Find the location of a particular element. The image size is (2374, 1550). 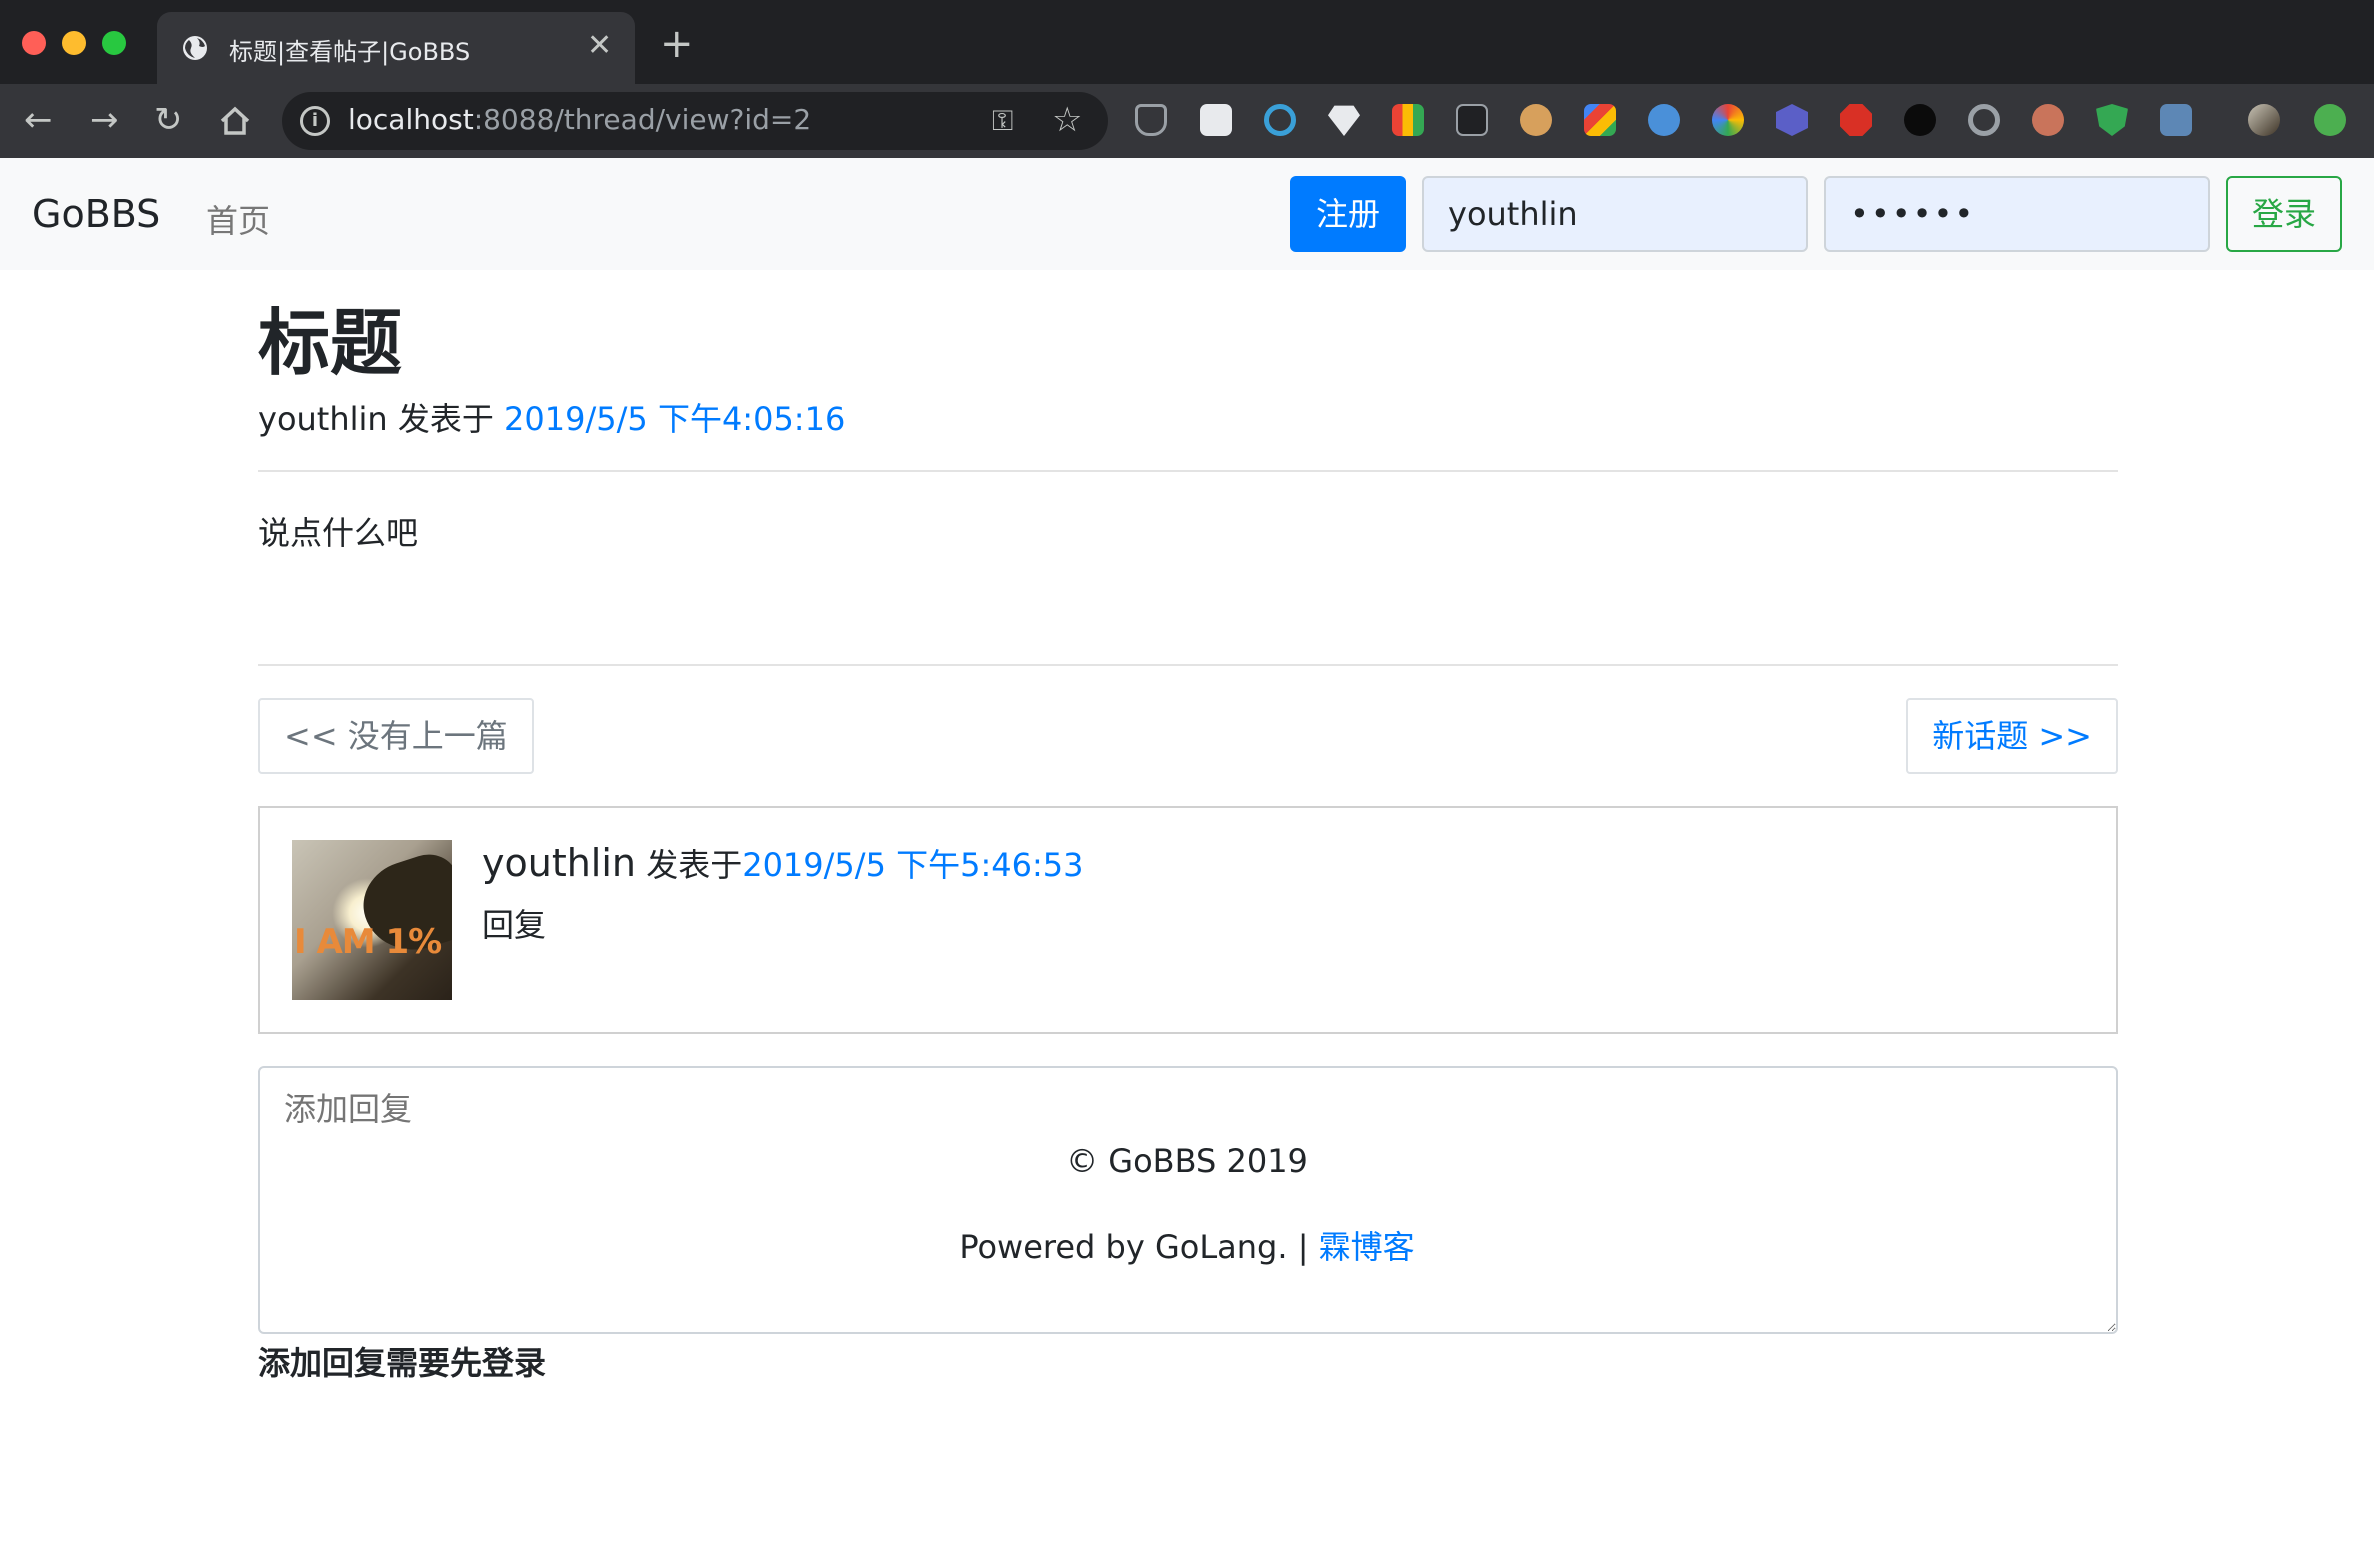

browser-tab: 标题|查看帖子|GoBBS ✕ is located at coordinates (396, 48).